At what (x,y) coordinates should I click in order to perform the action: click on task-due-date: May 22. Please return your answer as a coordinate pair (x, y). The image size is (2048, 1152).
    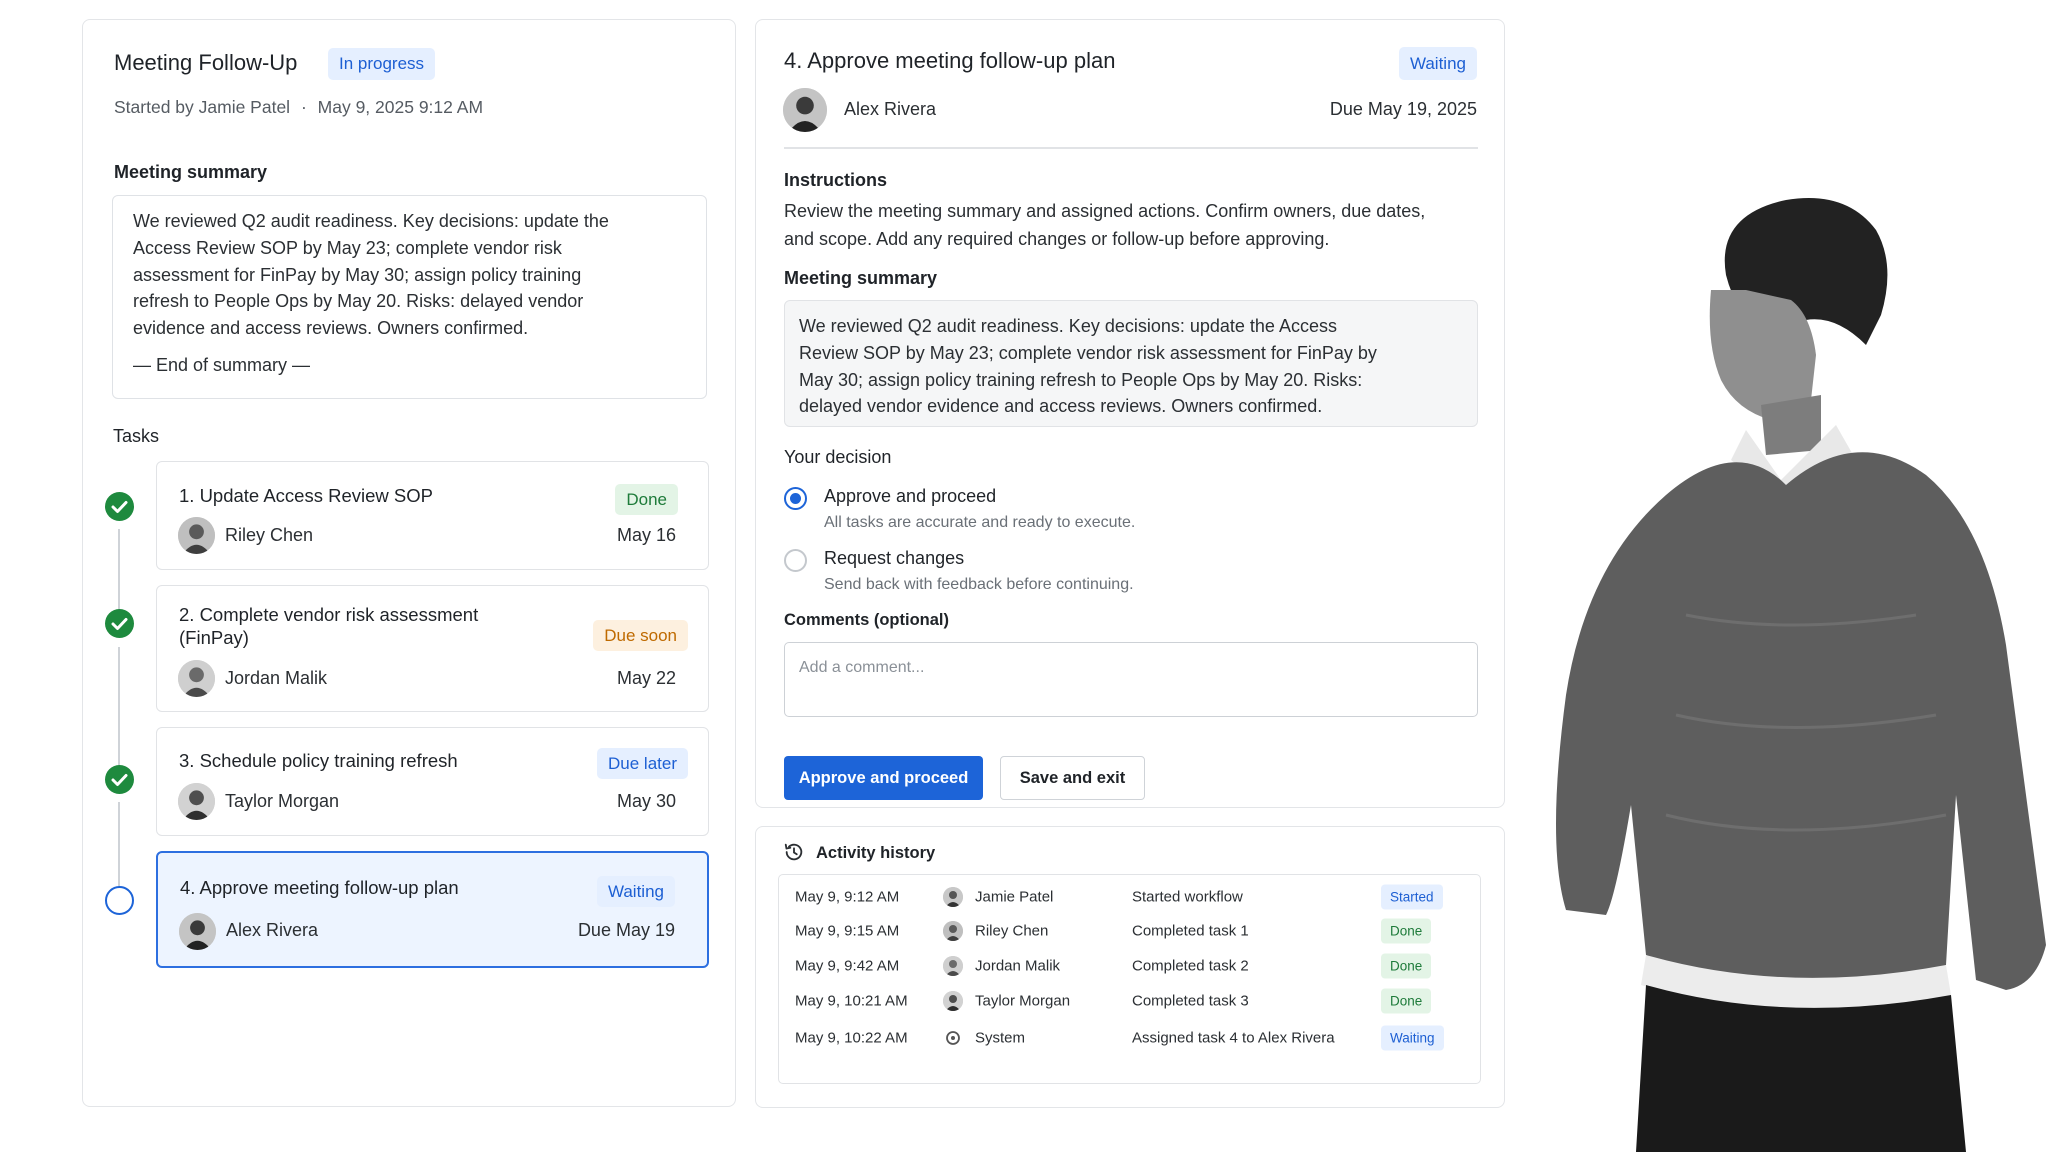
    Looking at the image, I should click on (646, 678).